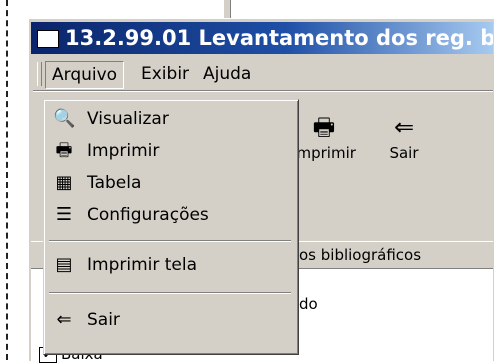  What do you see at coordinates (7, 180) in the screenshot?
I see `dashed-border` at bounding box center [7, 180].